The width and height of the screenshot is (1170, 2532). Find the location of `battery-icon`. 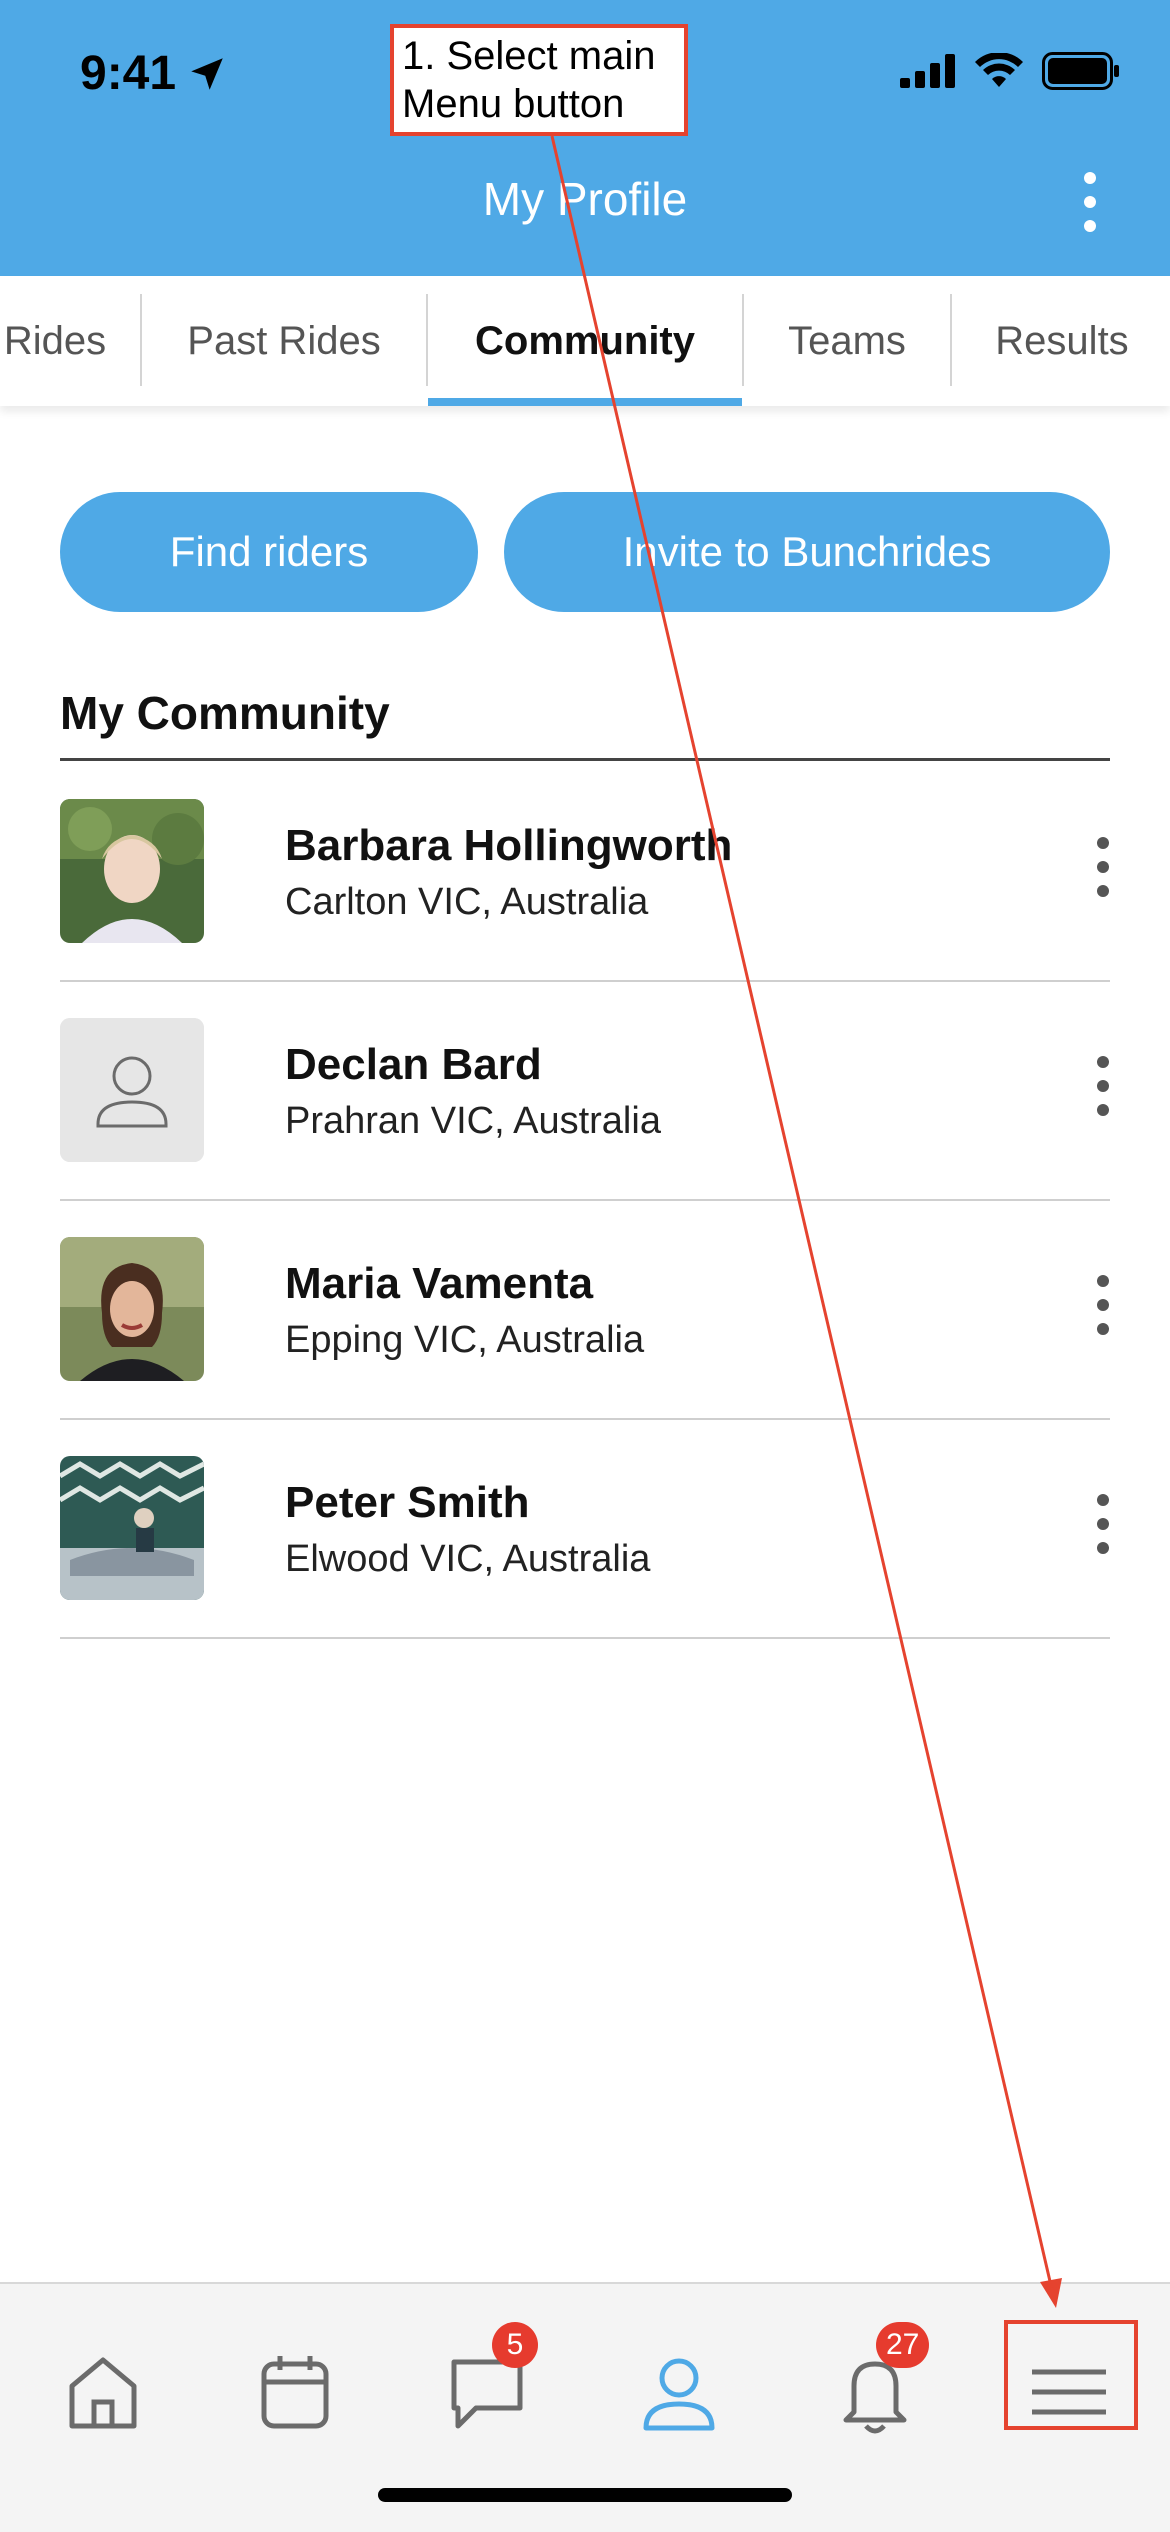

battery-icon is located at coordinates (1080, 71).